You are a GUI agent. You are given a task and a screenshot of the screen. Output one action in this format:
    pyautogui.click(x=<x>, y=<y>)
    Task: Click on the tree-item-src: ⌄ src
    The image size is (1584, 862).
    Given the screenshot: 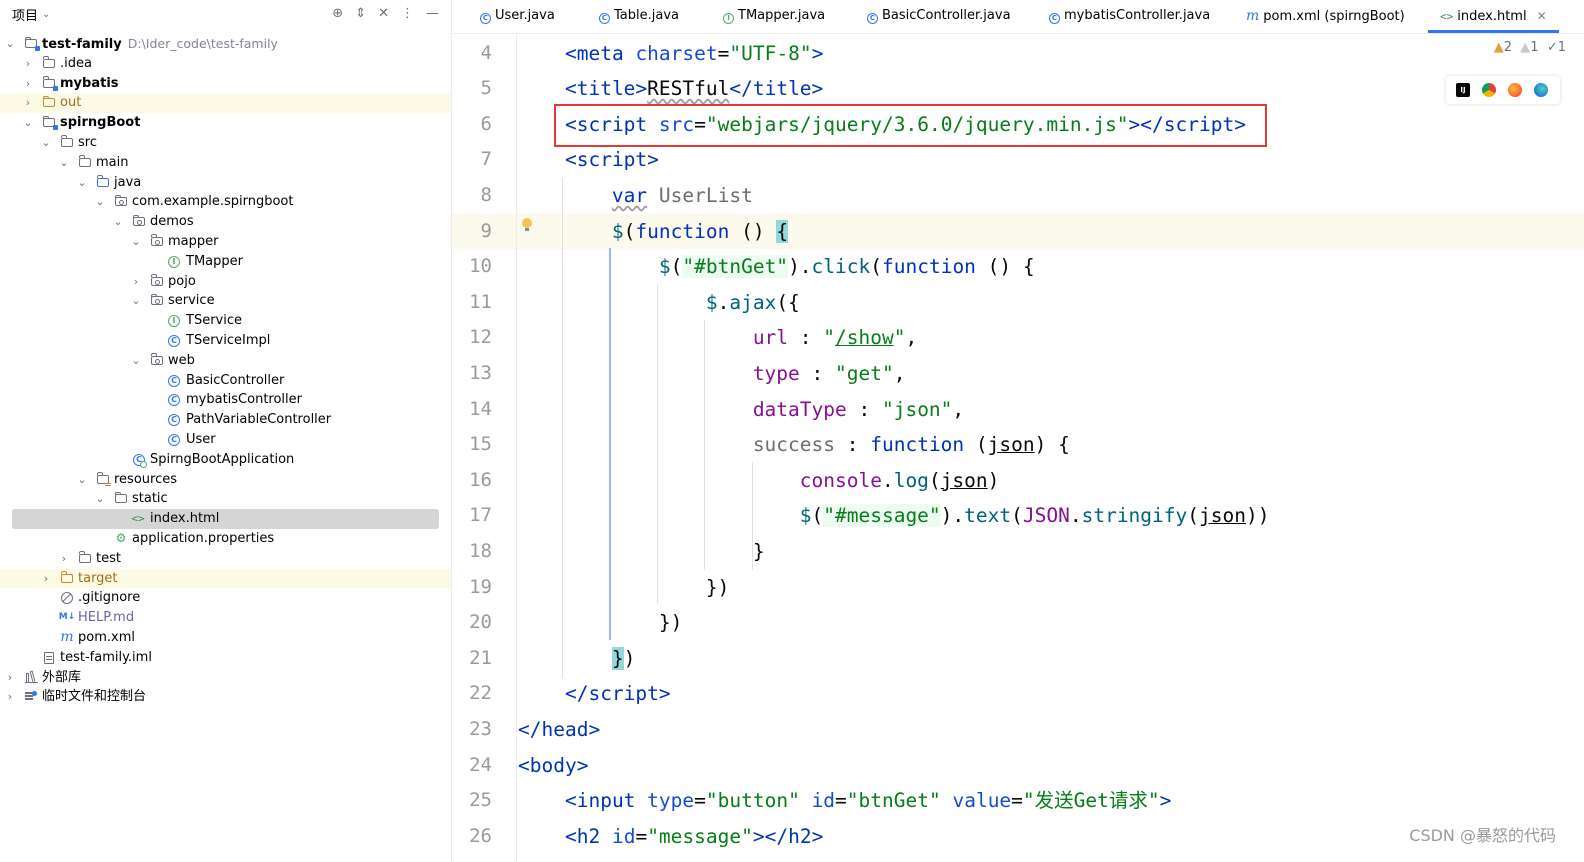 What is the action you would take?
    pyautogui.click(x=225, y=143)
    